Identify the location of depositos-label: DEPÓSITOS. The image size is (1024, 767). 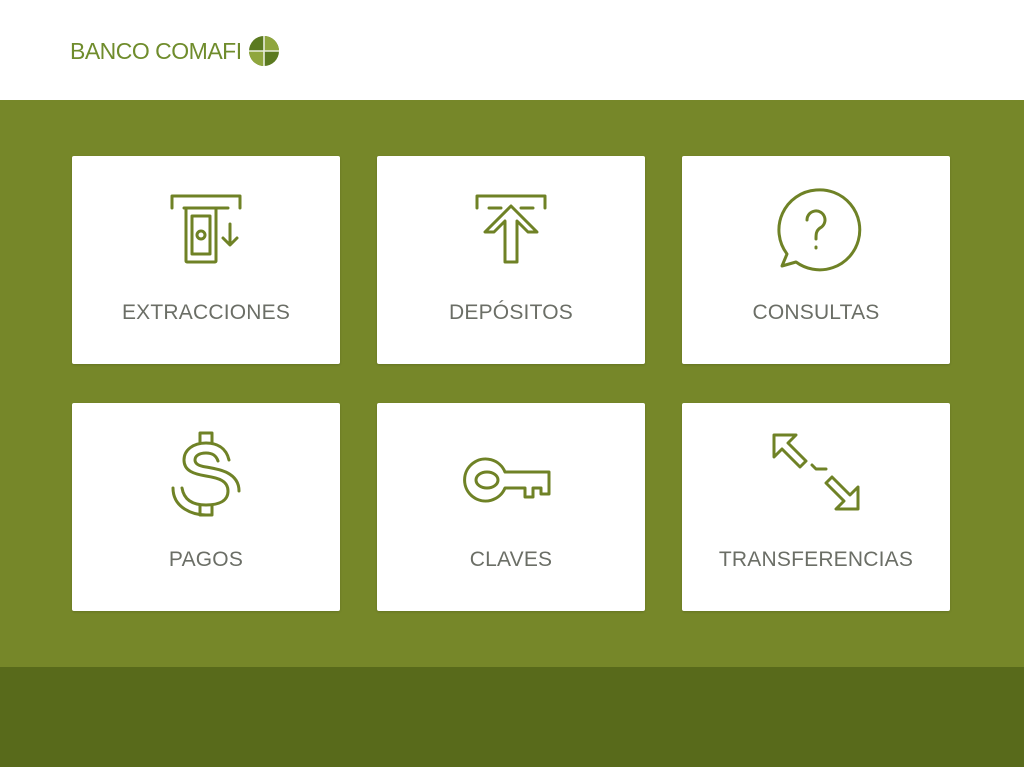
(511, 312).